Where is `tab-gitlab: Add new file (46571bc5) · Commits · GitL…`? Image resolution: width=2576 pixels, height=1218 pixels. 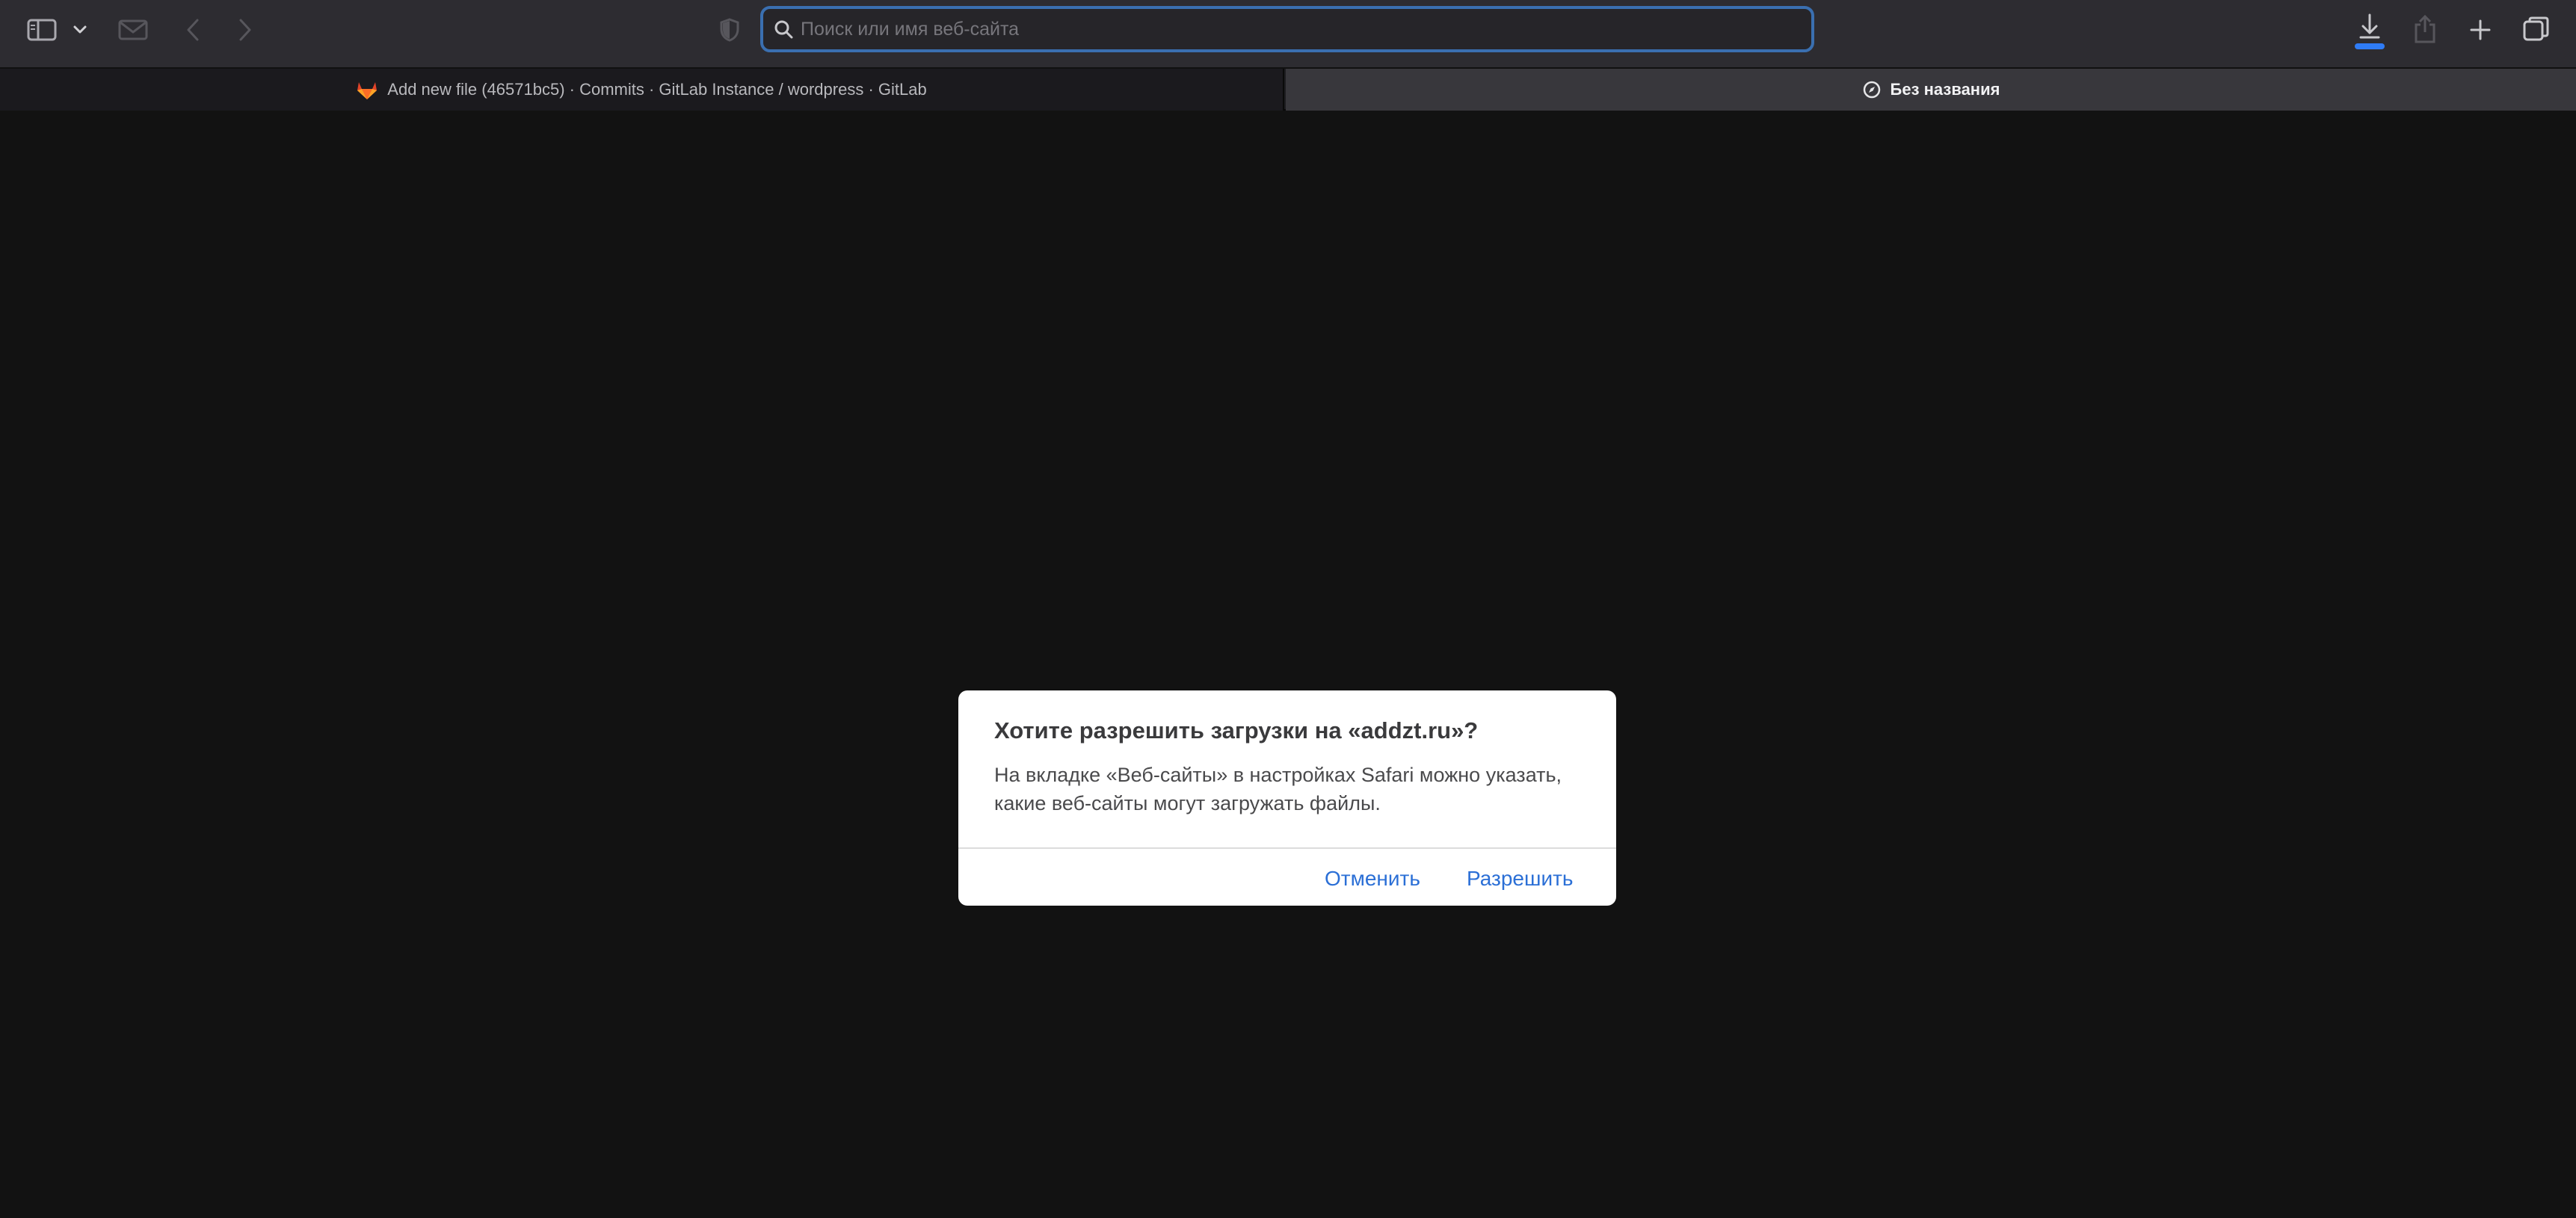
tab-gitlab: Add new file (46571bc5) · Commits · GitL… is located at coordinates (642, 90).